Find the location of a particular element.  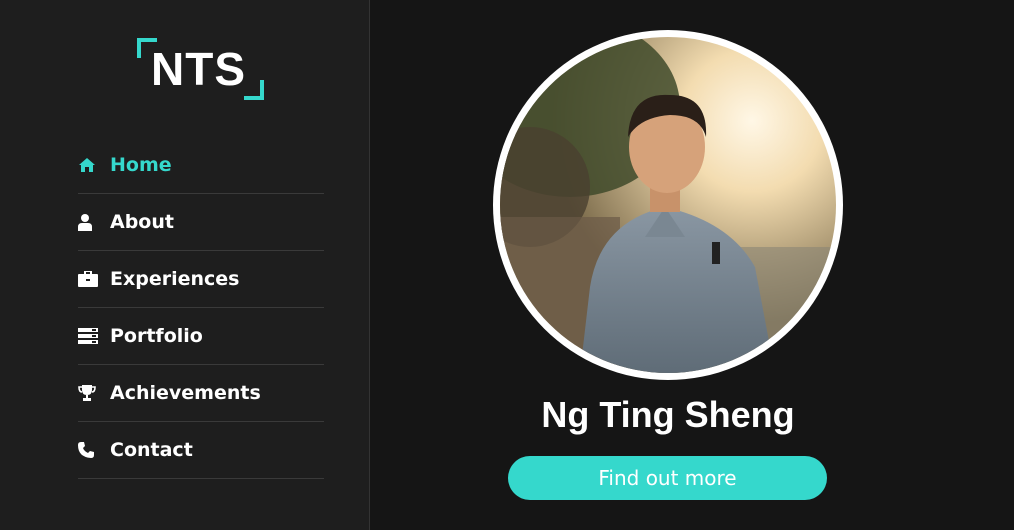

server-icon is located at coordinates (90, 336).